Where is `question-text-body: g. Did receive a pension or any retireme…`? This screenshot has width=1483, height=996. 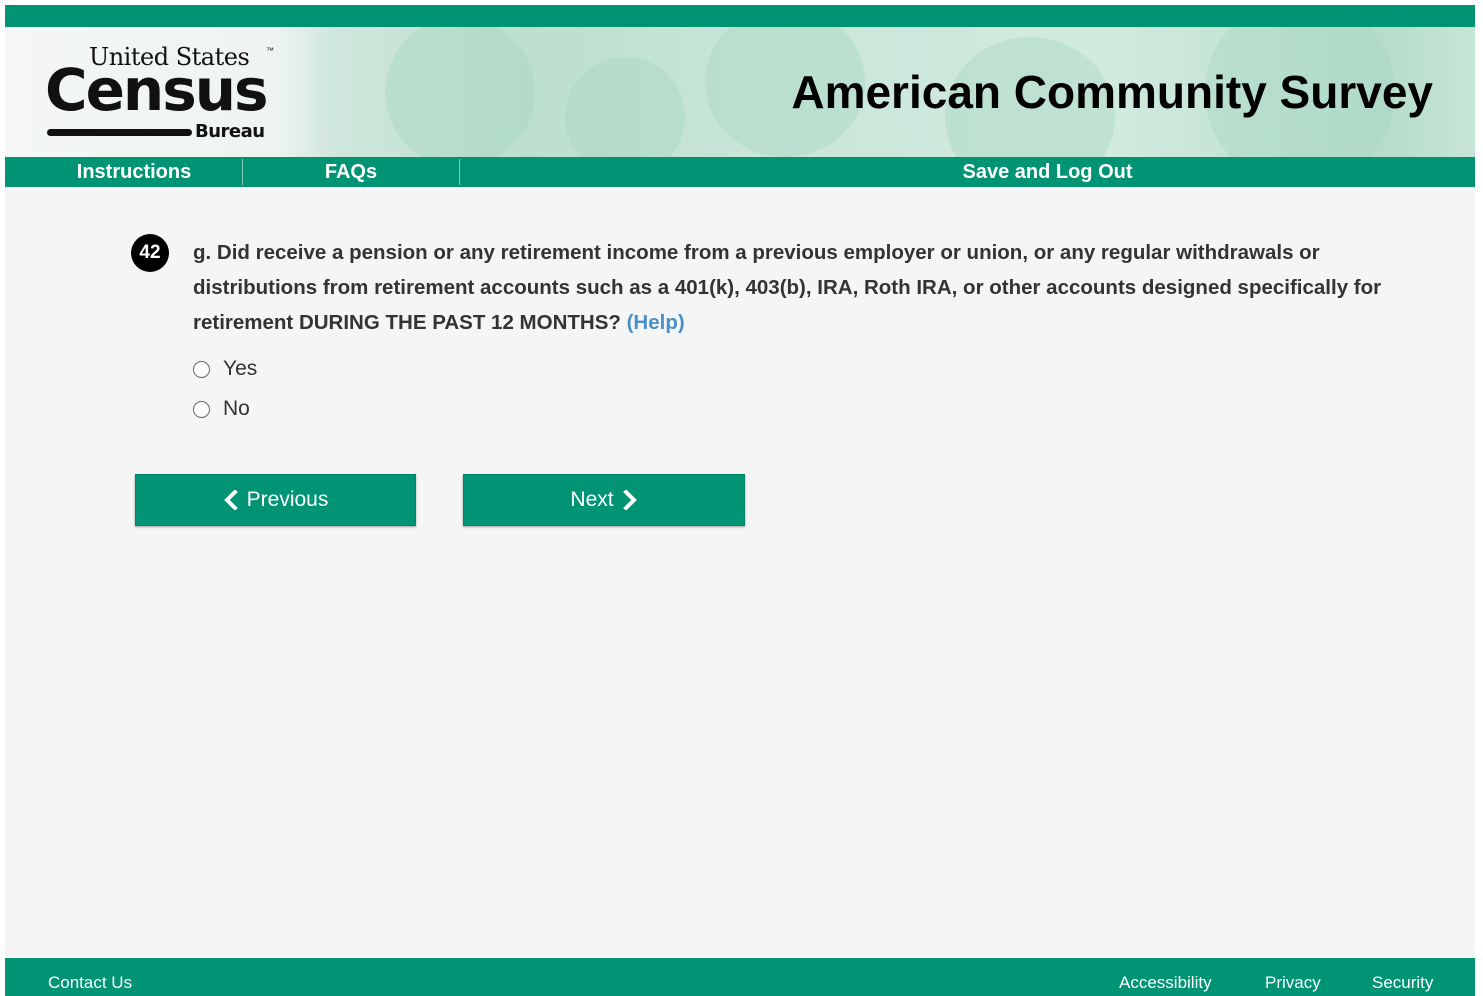 question-text-body: g. Did receive a pension or any retireme… is located at coordinates (787, 287).